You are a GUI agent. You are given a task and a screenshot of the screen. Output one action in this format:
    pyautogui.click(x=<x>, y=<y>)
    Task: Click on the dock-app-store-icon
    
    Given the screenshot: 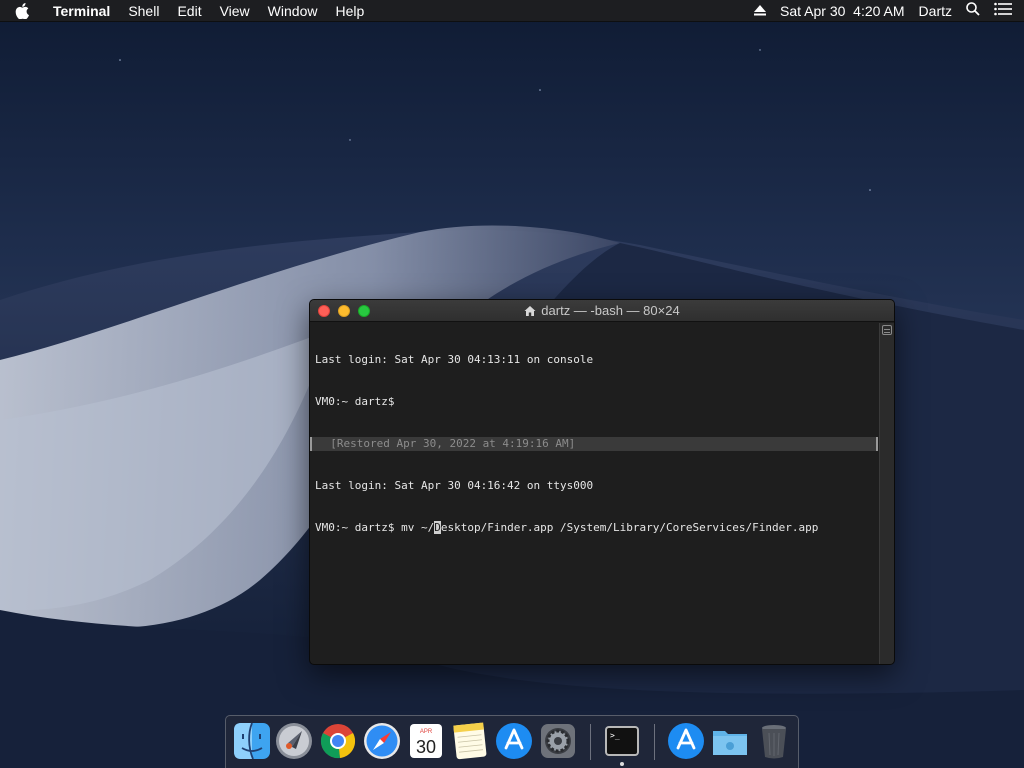 What is the action you would take?
    pyautogui.click(x=514, y=741)
    